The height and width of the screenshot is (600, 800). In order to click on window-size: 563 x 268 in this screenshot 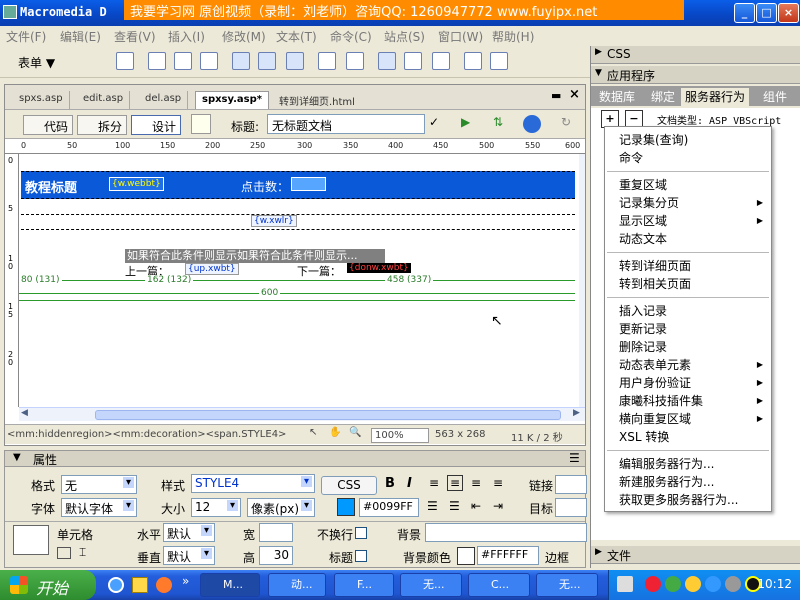, I will do `click(460, 434)`.